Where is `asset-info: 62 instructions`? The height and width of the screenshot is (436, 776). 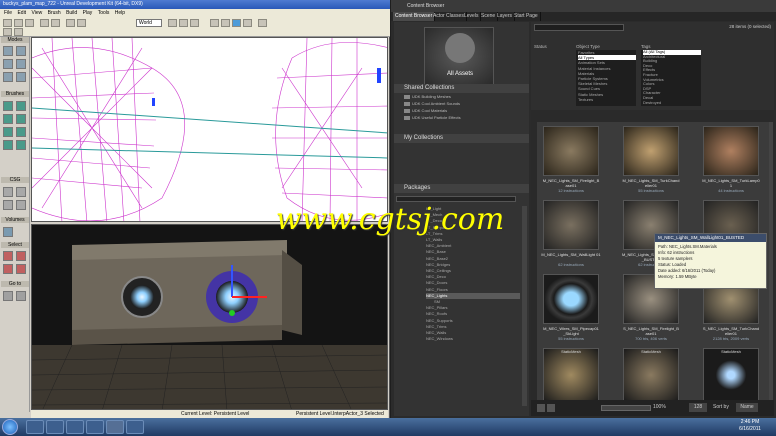 asset-info: 62 instructions is located at coordinates (571, 264).